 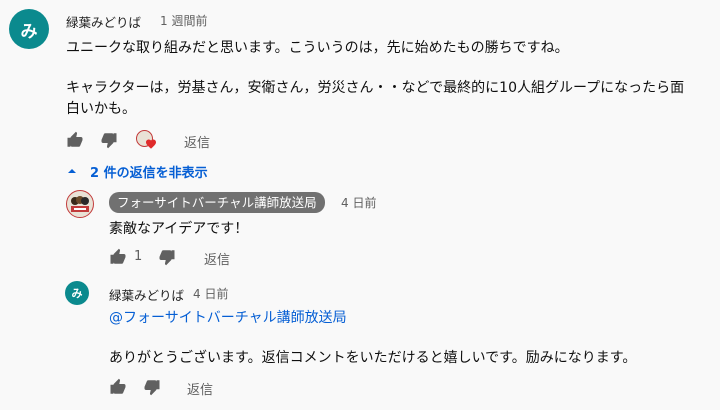 I want to click on channel-logo-icon, so click(x=80, y=204).